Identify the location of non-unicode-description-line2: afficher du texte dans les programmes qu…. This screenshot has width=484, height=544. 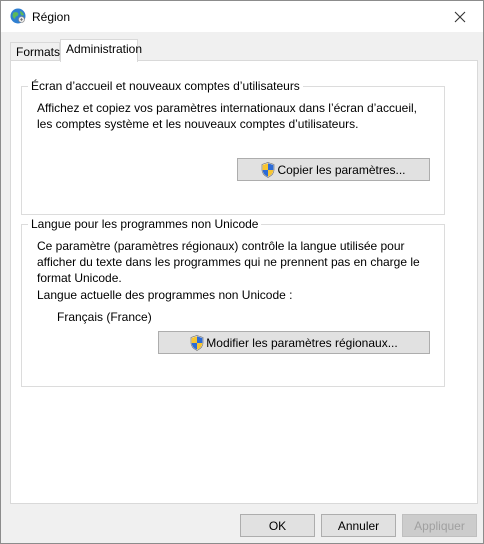
(228, 262).